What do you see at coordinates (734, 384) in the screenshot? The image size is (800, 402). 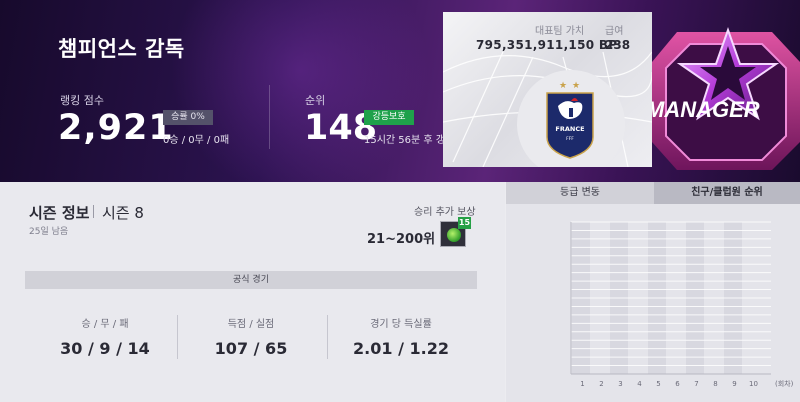 I see `x-tick-label: 9` at bounding box center [734, 384].